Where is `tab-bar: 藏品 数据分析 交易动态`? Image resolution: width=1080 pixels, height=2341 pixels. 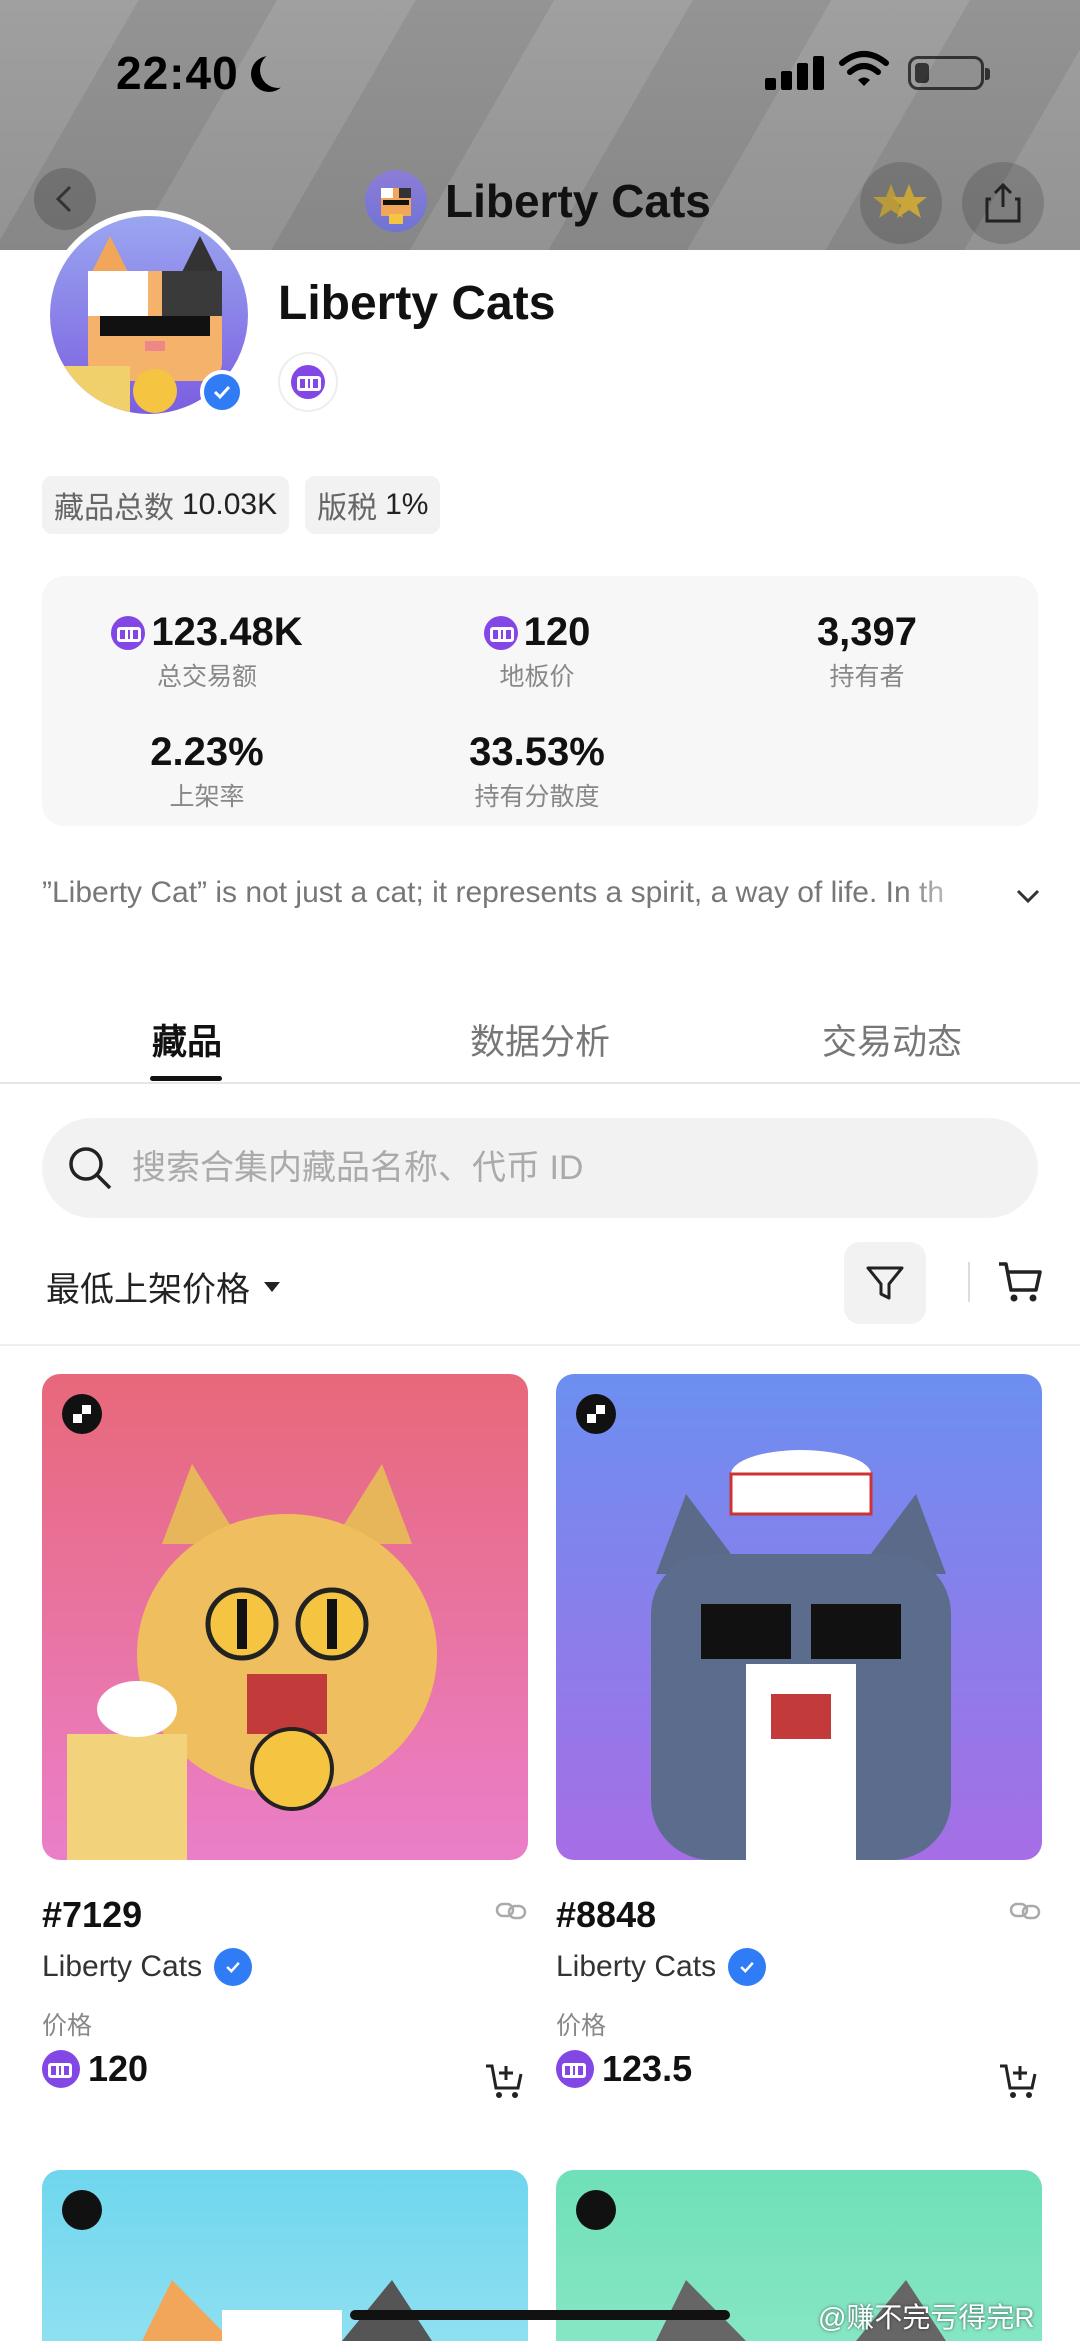 tab-bar: 藏品 数据分析 交易动态 is located at coordinates (540, 1042).